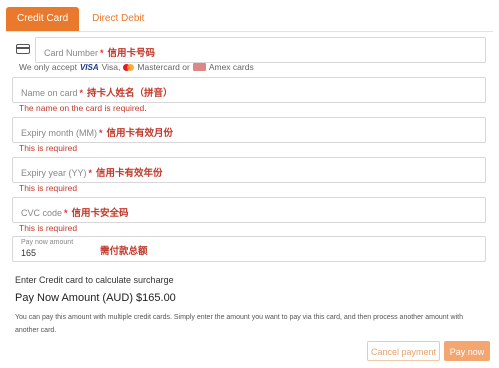  I want to click on pay-now-amount-value: 165, so click(29, 253).